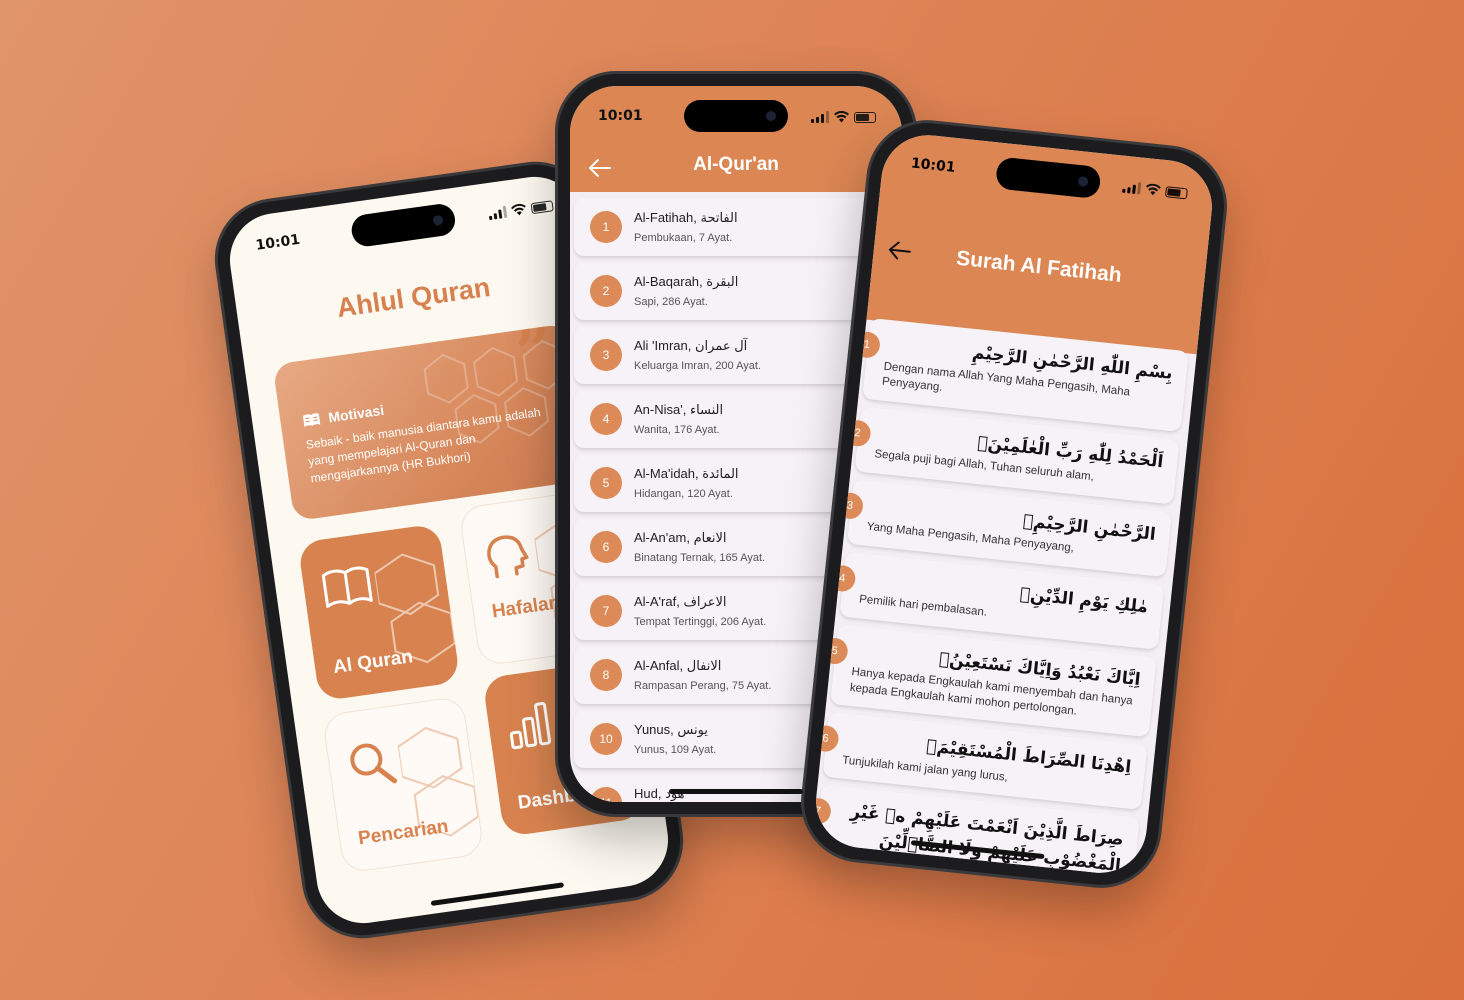 This screenshot has height=1000, width=1464. Describe the element at coordinates (606, 483) in the screenshot. I see `surah-number-badge: 5` at that location.